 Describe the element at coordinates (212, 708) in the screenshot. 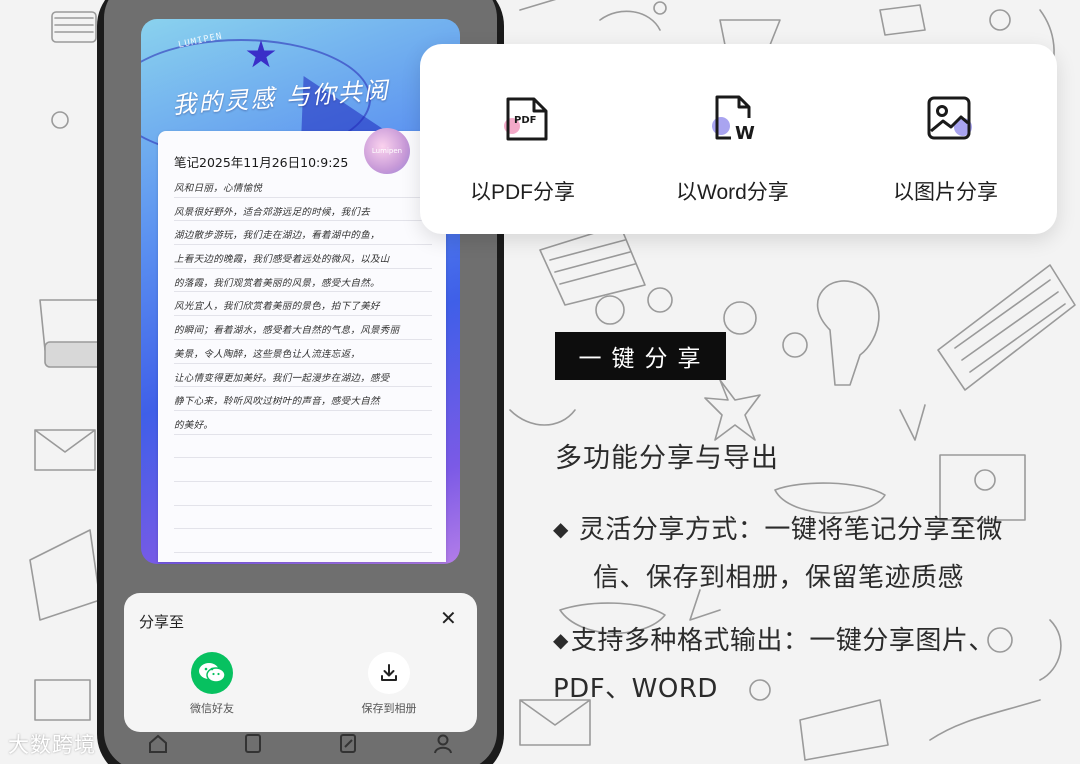

I see `share-wechat-label: 微信好友` at that location.